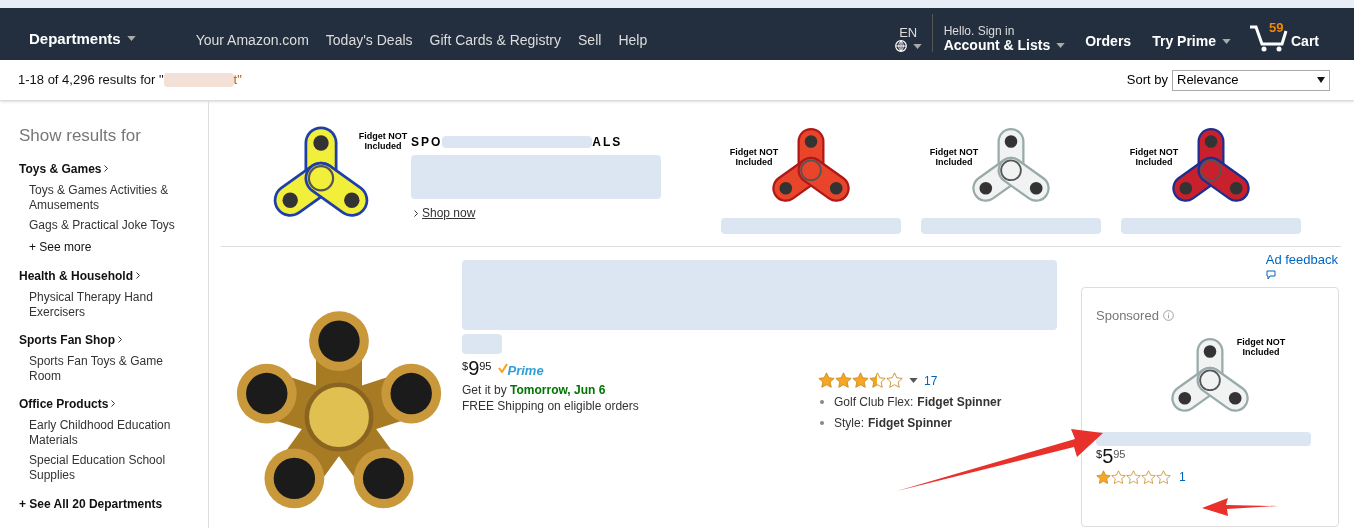 This screenshot has width=1354, height=528. I want to click on subcategory-link: Physical Therapy Hand Exercisers, so click(113, 304).